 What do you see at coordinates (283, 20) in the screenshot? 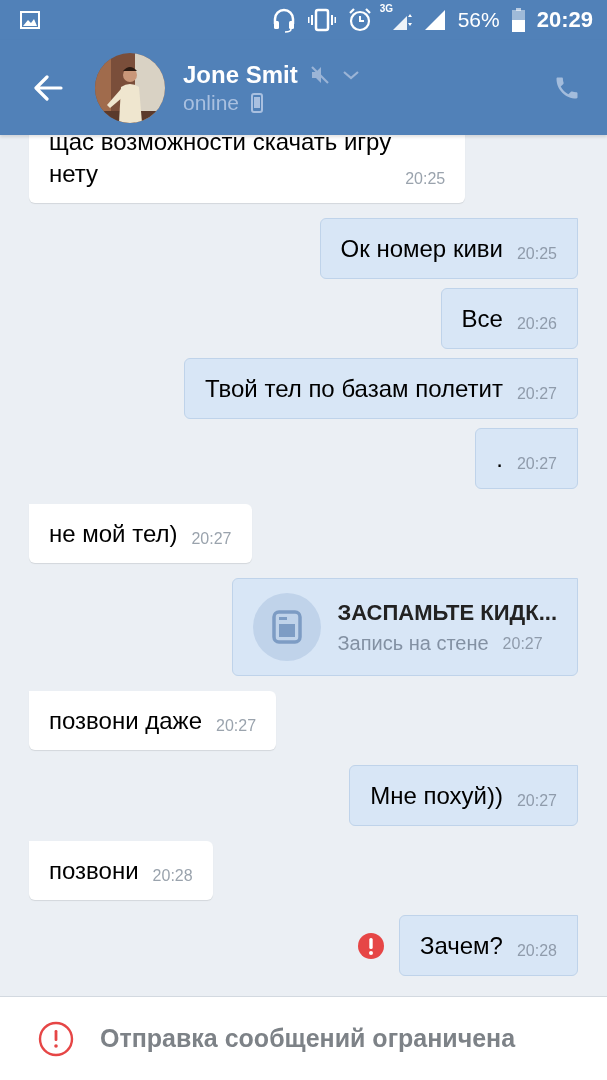
I see `headphones-icon` at bounding box center [283, 20].